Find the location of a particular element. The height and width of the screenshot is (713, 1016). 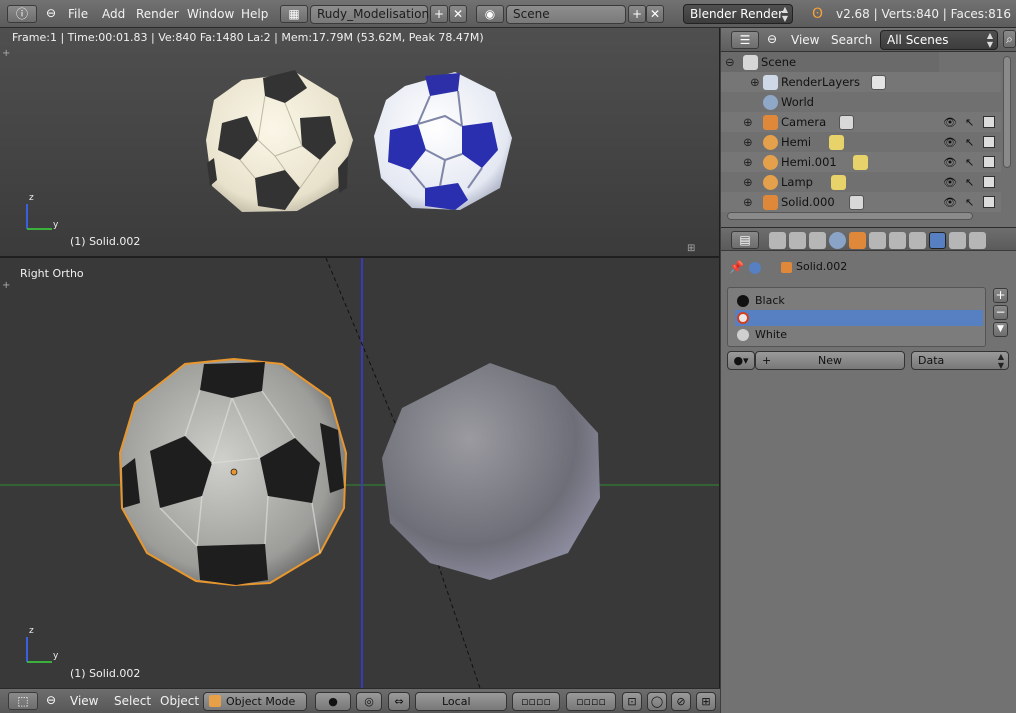

list-item: ⊕ Hemi 👁 ↖ is located at coordinates (861, 142).